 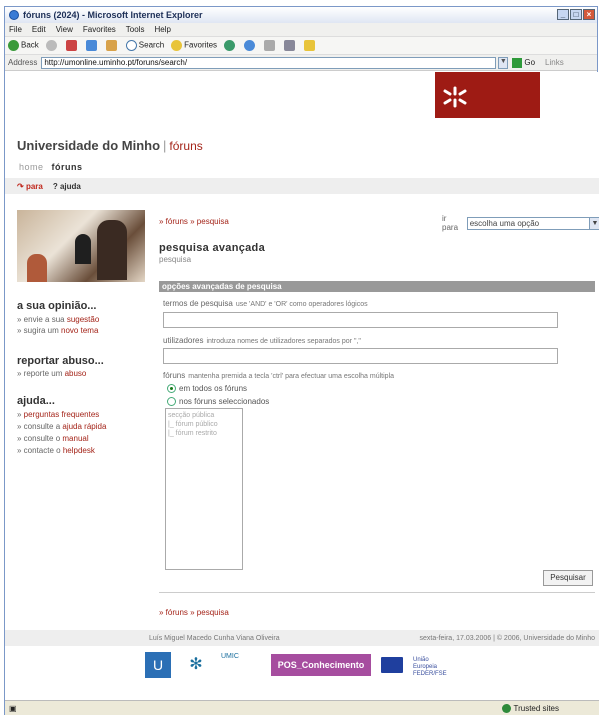 I want to click on university-name: Universidade do Minho, so click(x=89, y=145).